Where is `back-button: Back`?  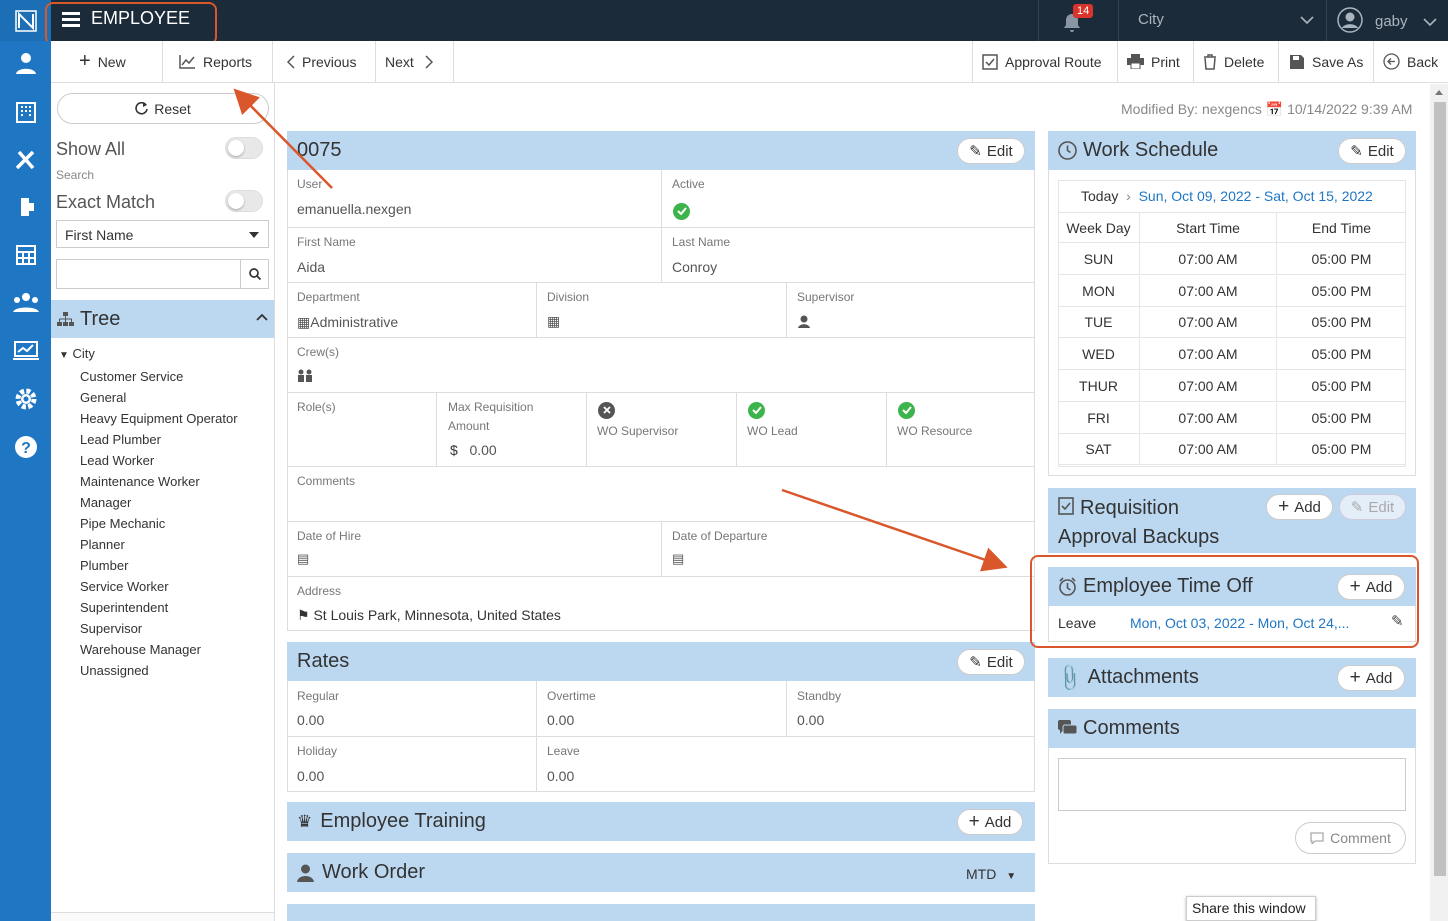
back-button: Back is located at coordinates (1411, 61).